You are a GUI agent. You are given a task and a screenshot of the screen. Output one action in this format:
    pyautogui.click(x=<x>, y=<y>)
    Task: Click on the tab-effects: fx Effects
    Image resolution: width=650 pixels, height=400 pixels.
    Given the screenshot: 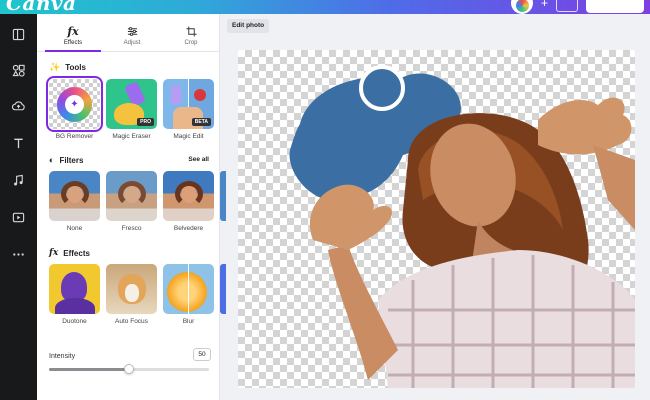 What is the action you would take?
    pyautogui.click(x=73, y=38)
    